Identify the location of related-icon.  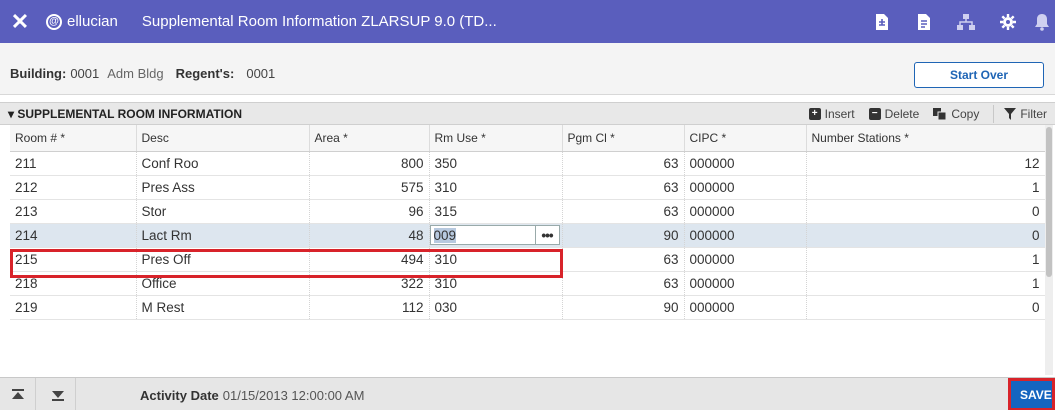
(966, 21).